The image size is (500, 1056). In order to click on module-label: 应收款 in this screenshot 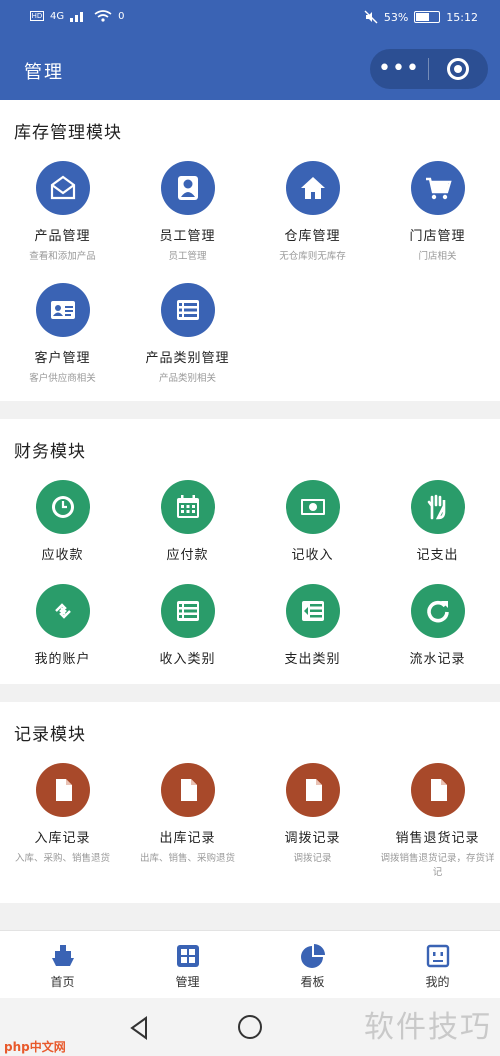, I will do `click(62, 555)`.